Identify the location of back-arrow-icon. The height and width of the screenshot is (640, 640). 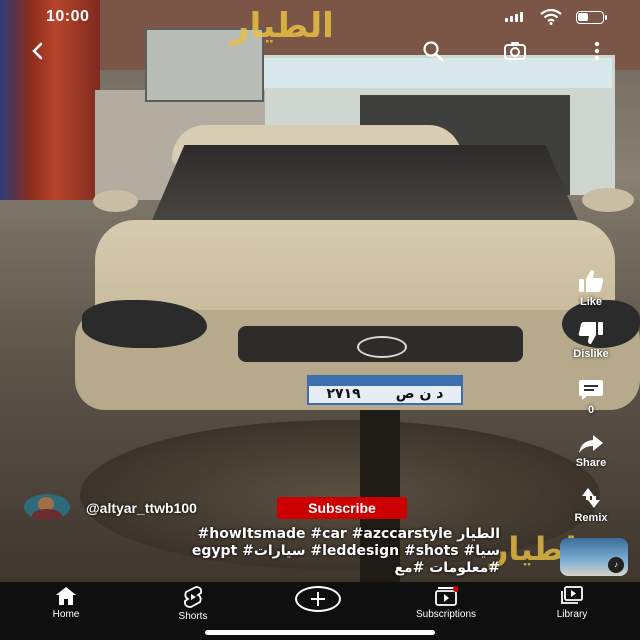
(37, 51).